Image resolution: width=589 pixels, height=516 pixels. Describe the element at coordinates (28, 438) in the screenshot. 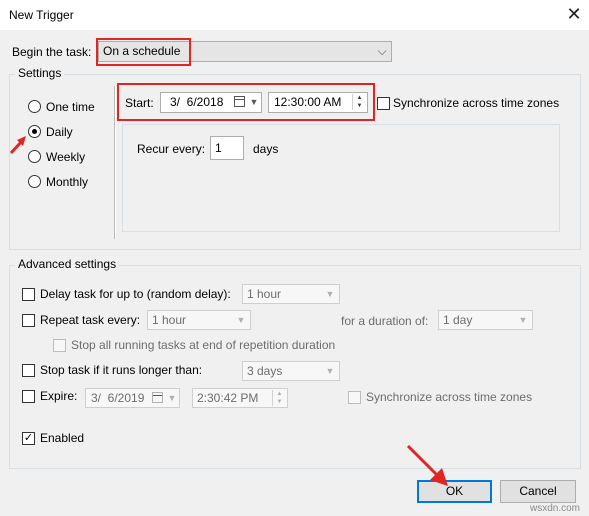

I see `enabled-checkbox: ✓` at that location.